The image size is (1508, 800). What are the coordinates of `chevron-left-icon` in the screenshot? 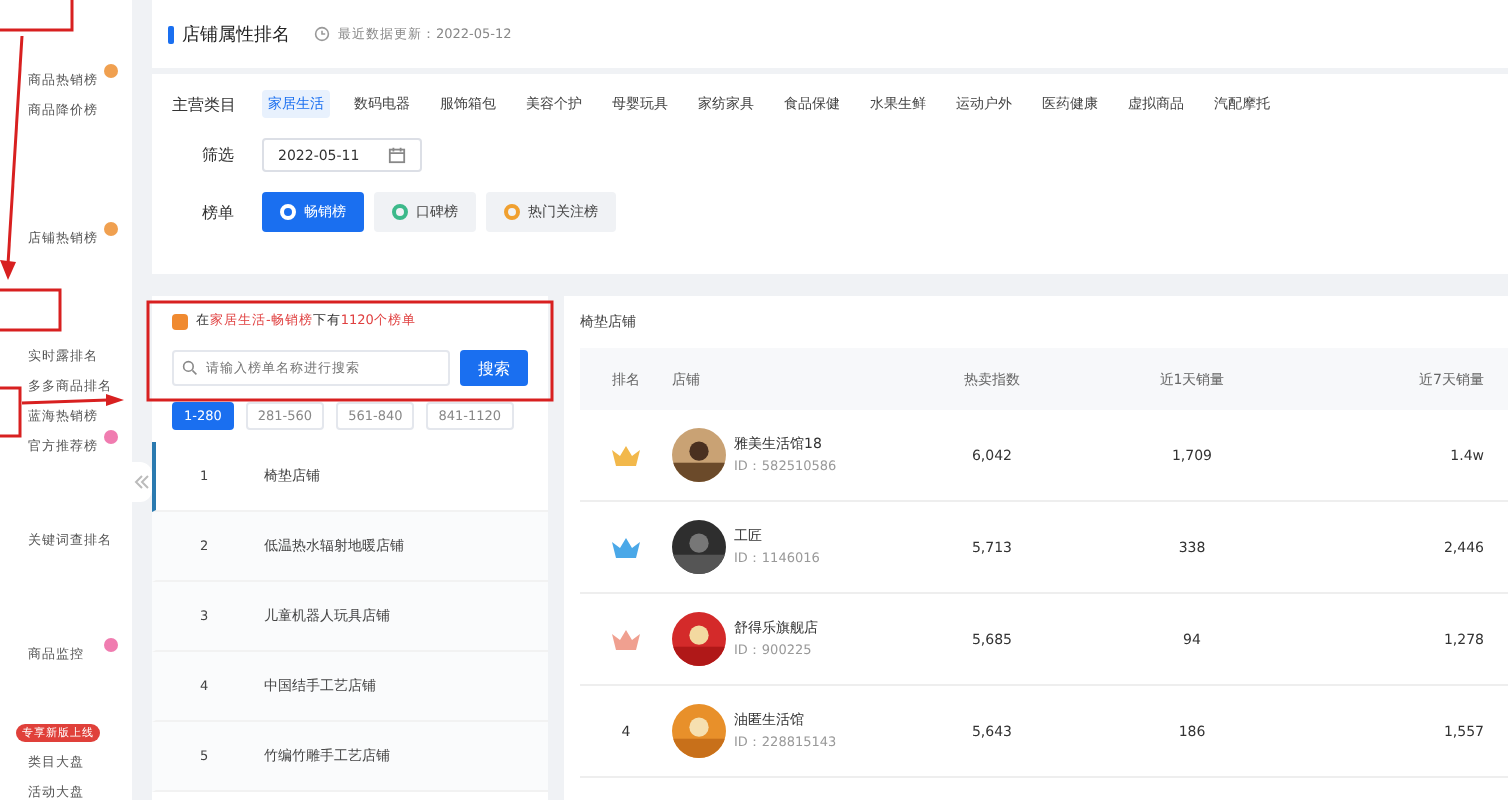 It's located at (142, 482).